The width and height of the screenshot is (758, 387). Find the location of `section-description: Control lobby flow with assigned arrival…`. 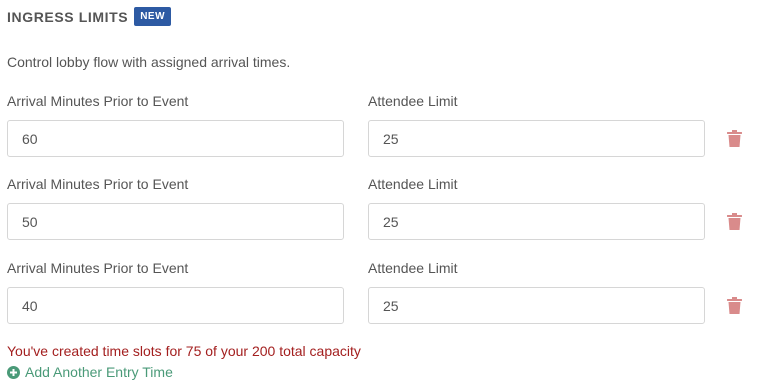

section-description: Control lobby flow with assigned arrival… is located at coordinates (149, 62).